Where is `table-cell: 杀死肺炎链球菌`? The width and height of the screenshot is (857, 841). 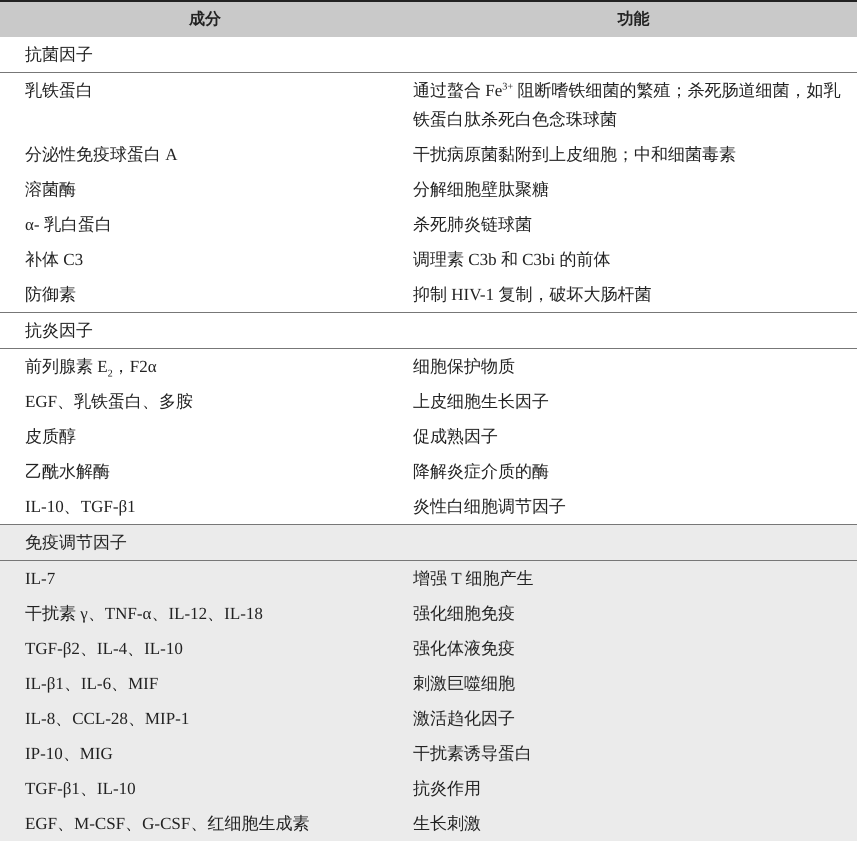
table-cell: 杀死肺炎链球菌 is located at coordinates (472, 224).